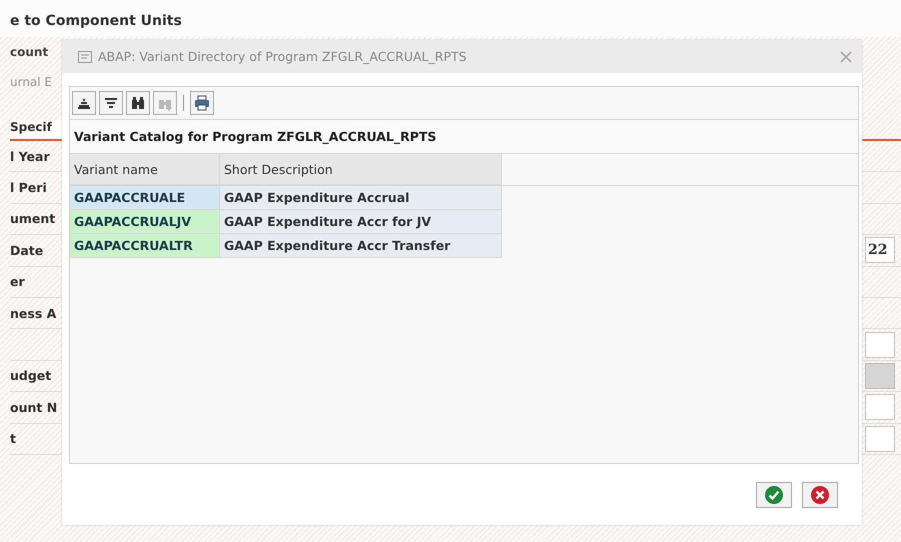  Describe the element at coordinates (145, 222) in the screenshot. I see `table-cell: GAAPACCRUALJV` at that location.